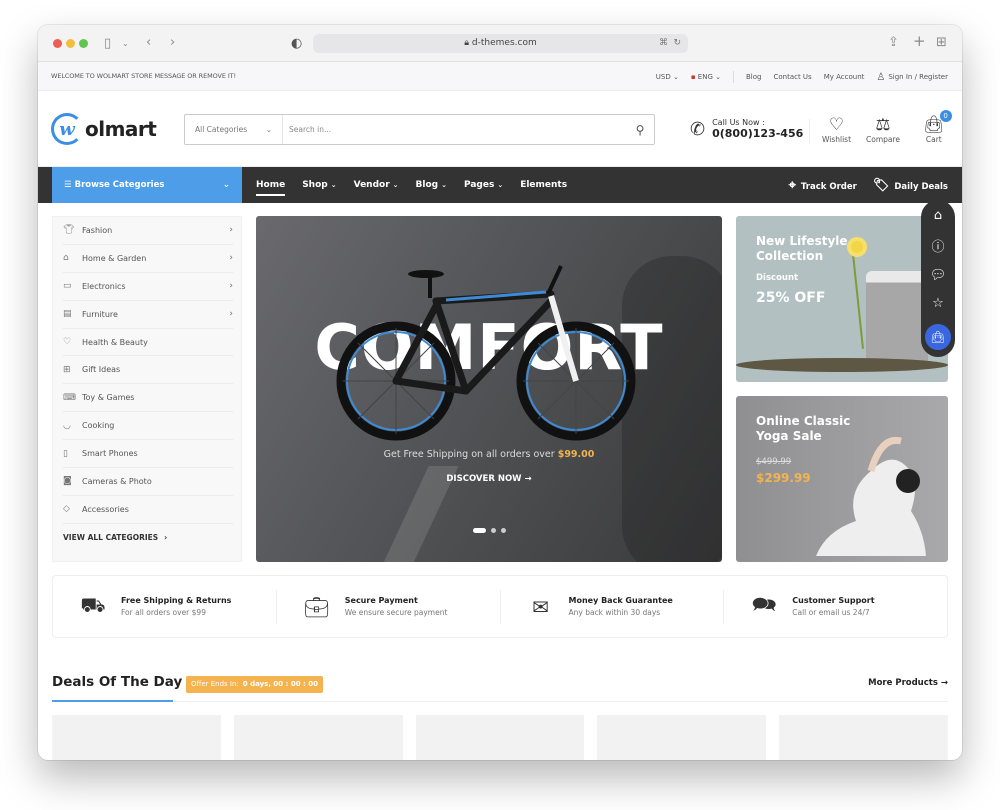  Describe the element at coordinates (148, 426) in the screenshot. I see `sidebar-item-cooking: ◡ Cooking` at that location.